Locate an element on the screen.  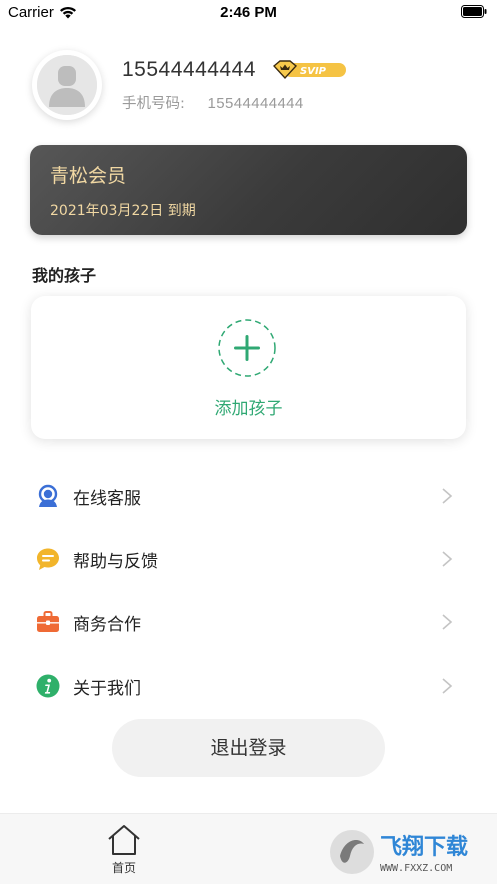
watermark-logo: 飞翔下载 WWW.FXXZ.COM is located at coordinates (399, 852).